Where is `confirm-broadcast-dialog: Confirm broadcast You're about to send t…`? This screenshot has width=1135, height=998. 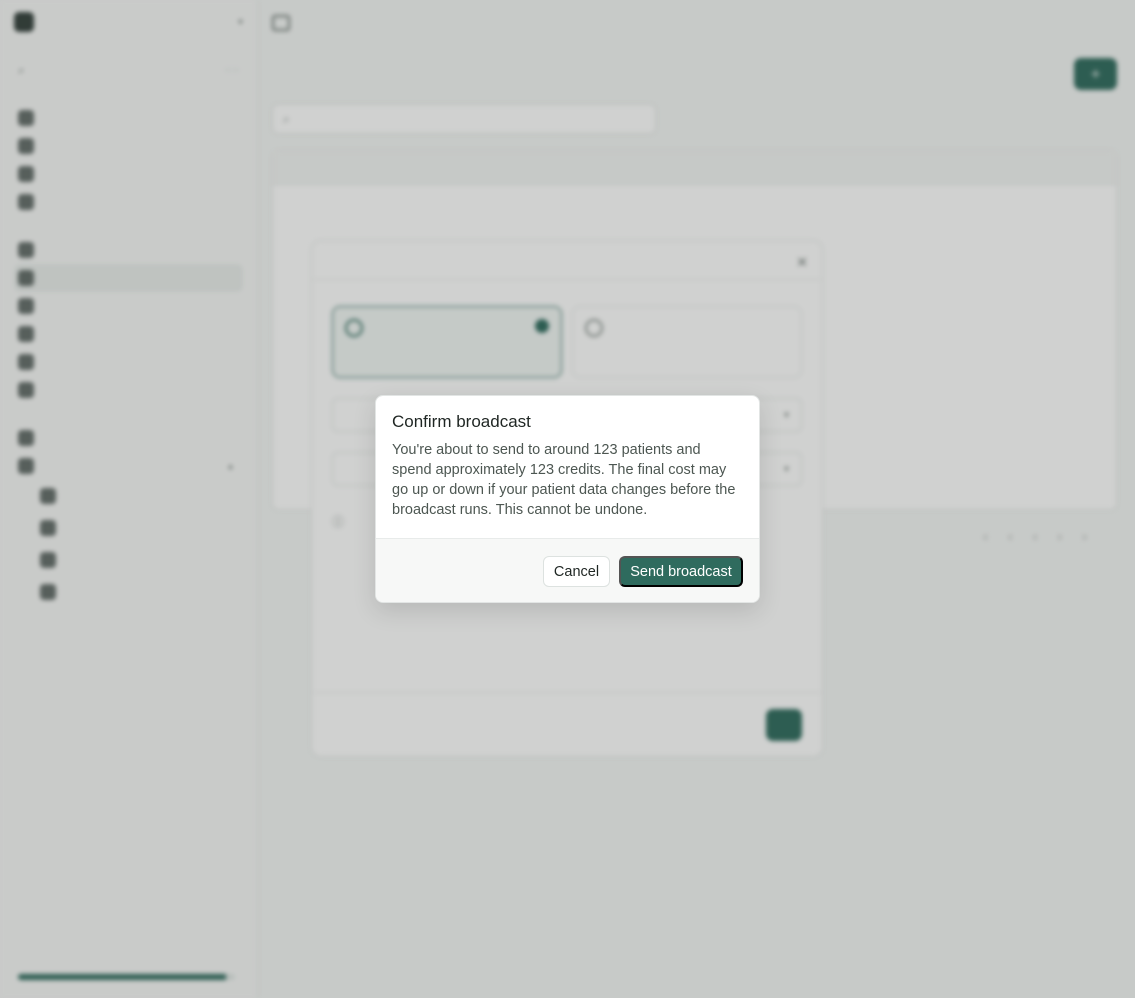
confirm-broadcast-dialog: Confirm broadcast You're about to send t… is located at coordinates (567, 499).